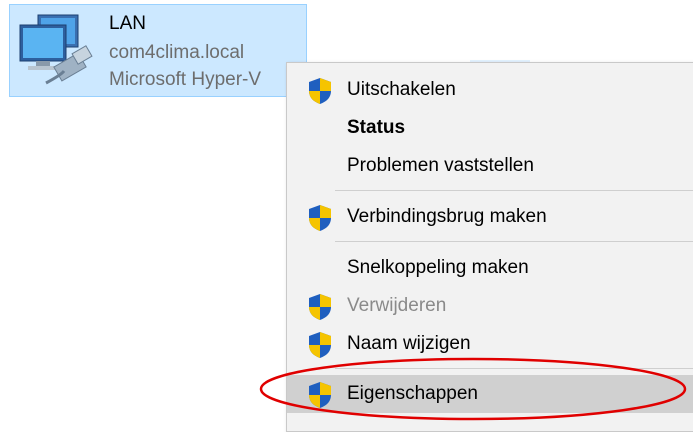  I want to click on menu-item-verbindingsbrug-maken: Verbindingsbrug maken, so click(490, 217).